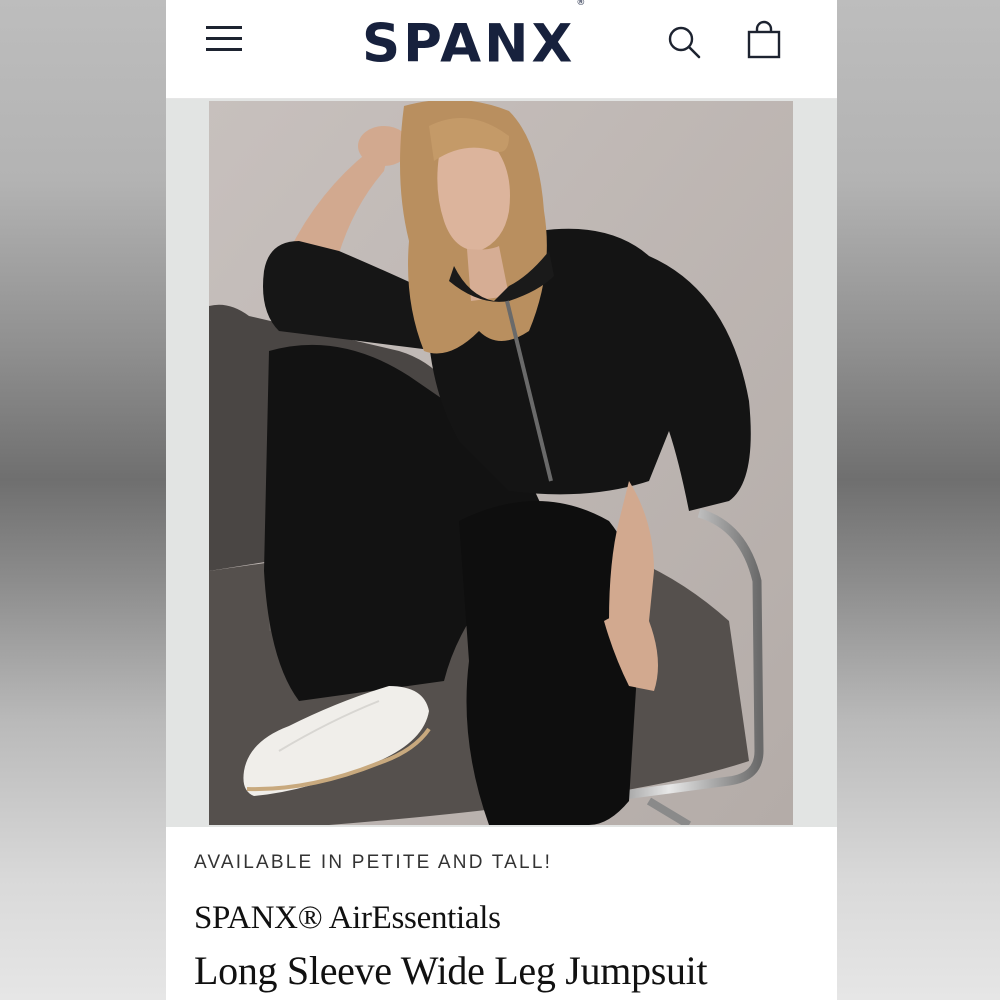  Describe the element at coordinates (581, 4) in the screenshot. I see `logo-registered-mark: ®` at that location.